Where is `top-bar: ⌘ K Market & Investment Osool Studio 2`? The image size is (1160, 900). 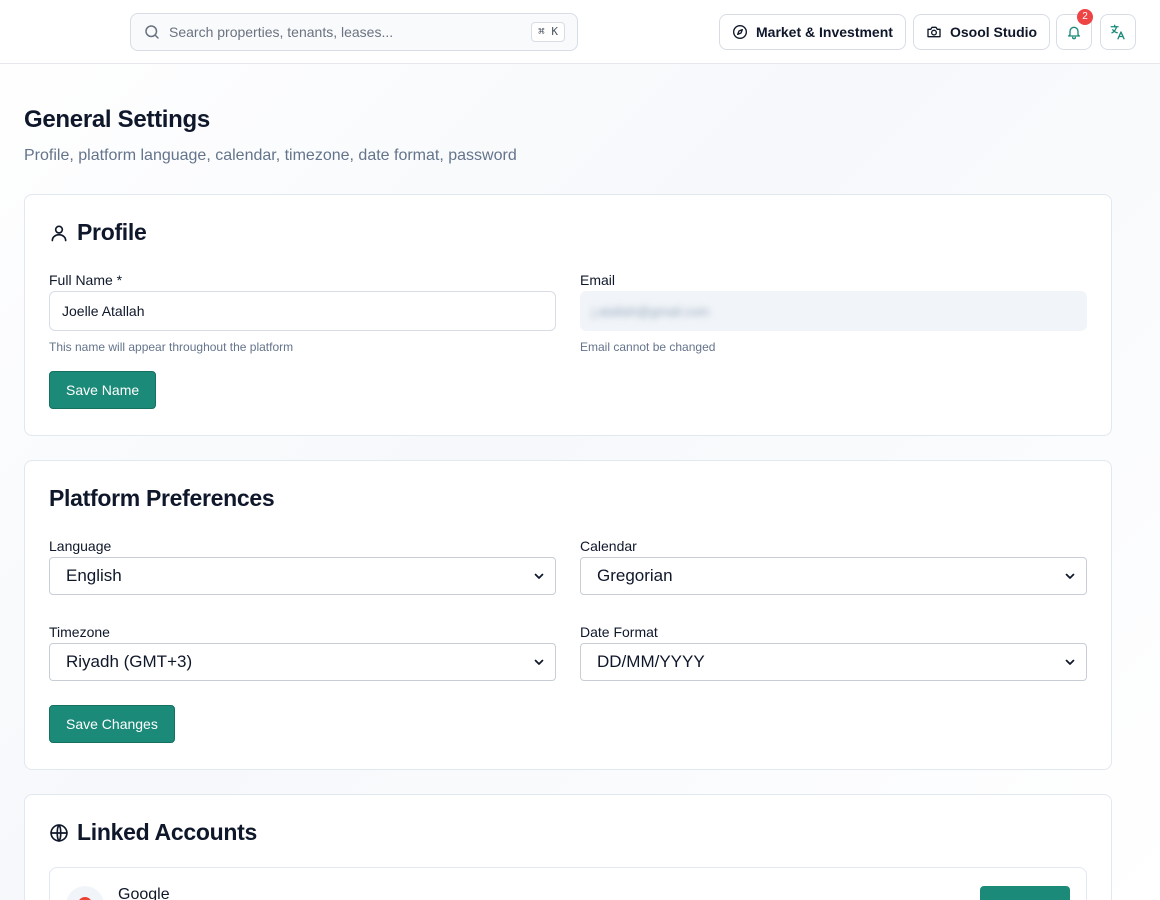 top-bar: ⌘ K Market & Investment Osool Studio 2 is located at coordinates (580, 32).